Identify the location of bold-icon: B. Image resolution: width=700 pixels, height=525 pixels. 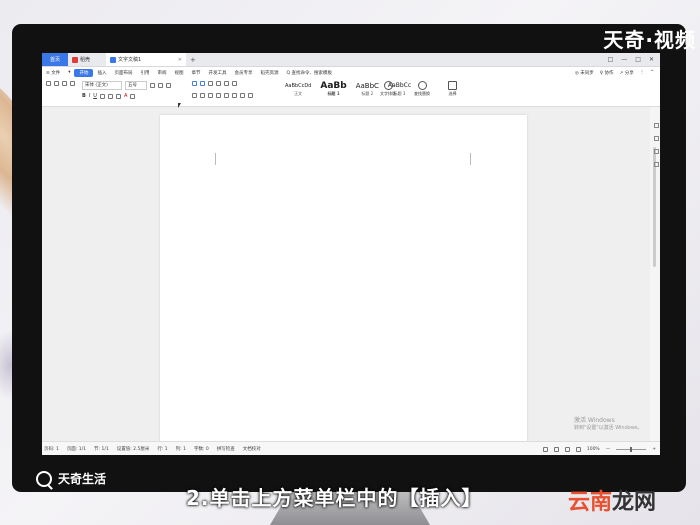
(84, 96).